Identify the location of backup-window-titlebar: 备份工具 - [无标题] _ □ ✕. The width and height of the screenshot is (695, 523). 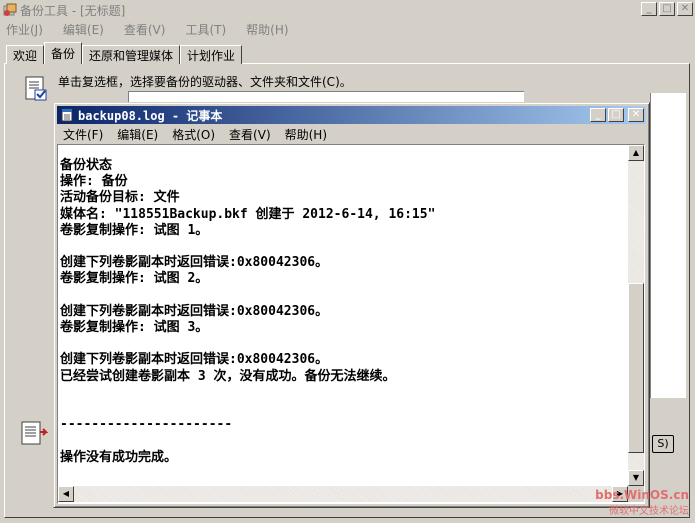
(347, 10).